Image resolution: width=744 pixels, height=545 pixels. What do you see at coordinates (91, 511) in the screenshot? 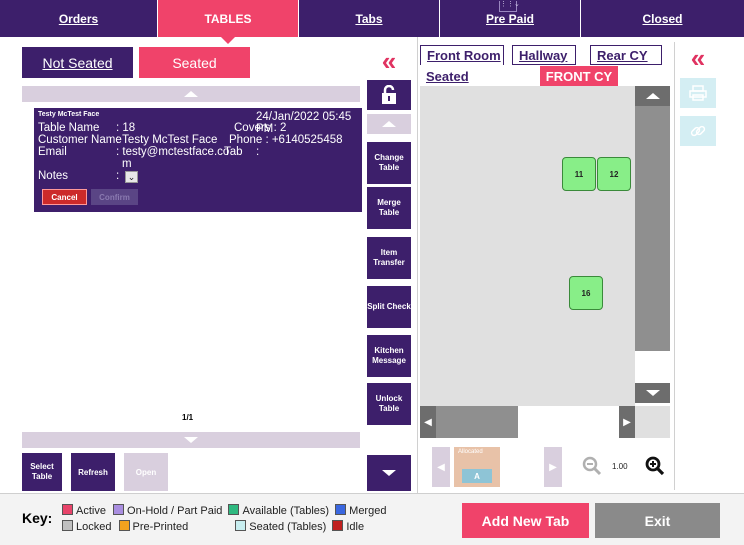
I see `legend-label-active: Active` at bounding box center [91, 511].